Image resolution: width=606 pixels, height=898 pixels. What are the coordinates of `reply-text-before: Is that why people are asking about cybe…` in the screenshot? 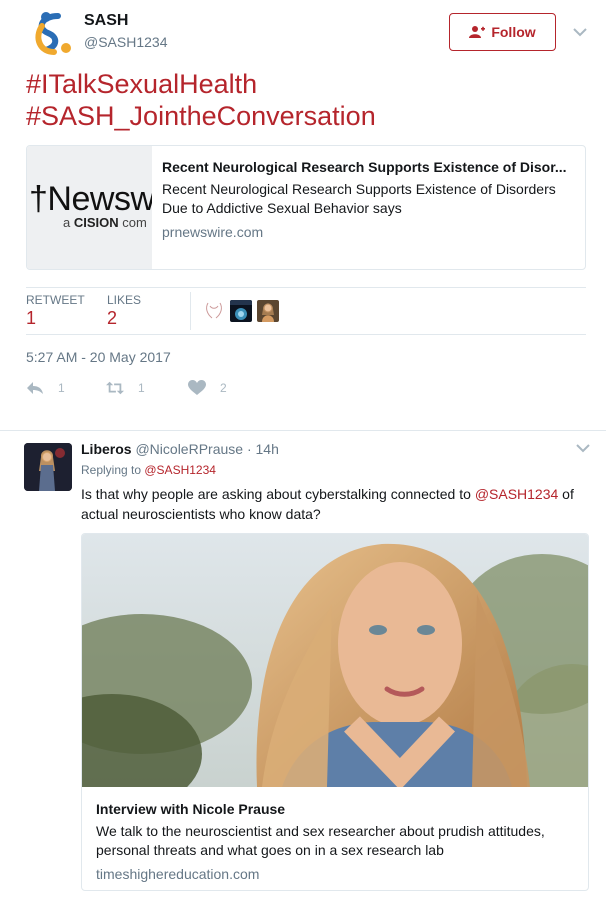 It's located at (278, 494).